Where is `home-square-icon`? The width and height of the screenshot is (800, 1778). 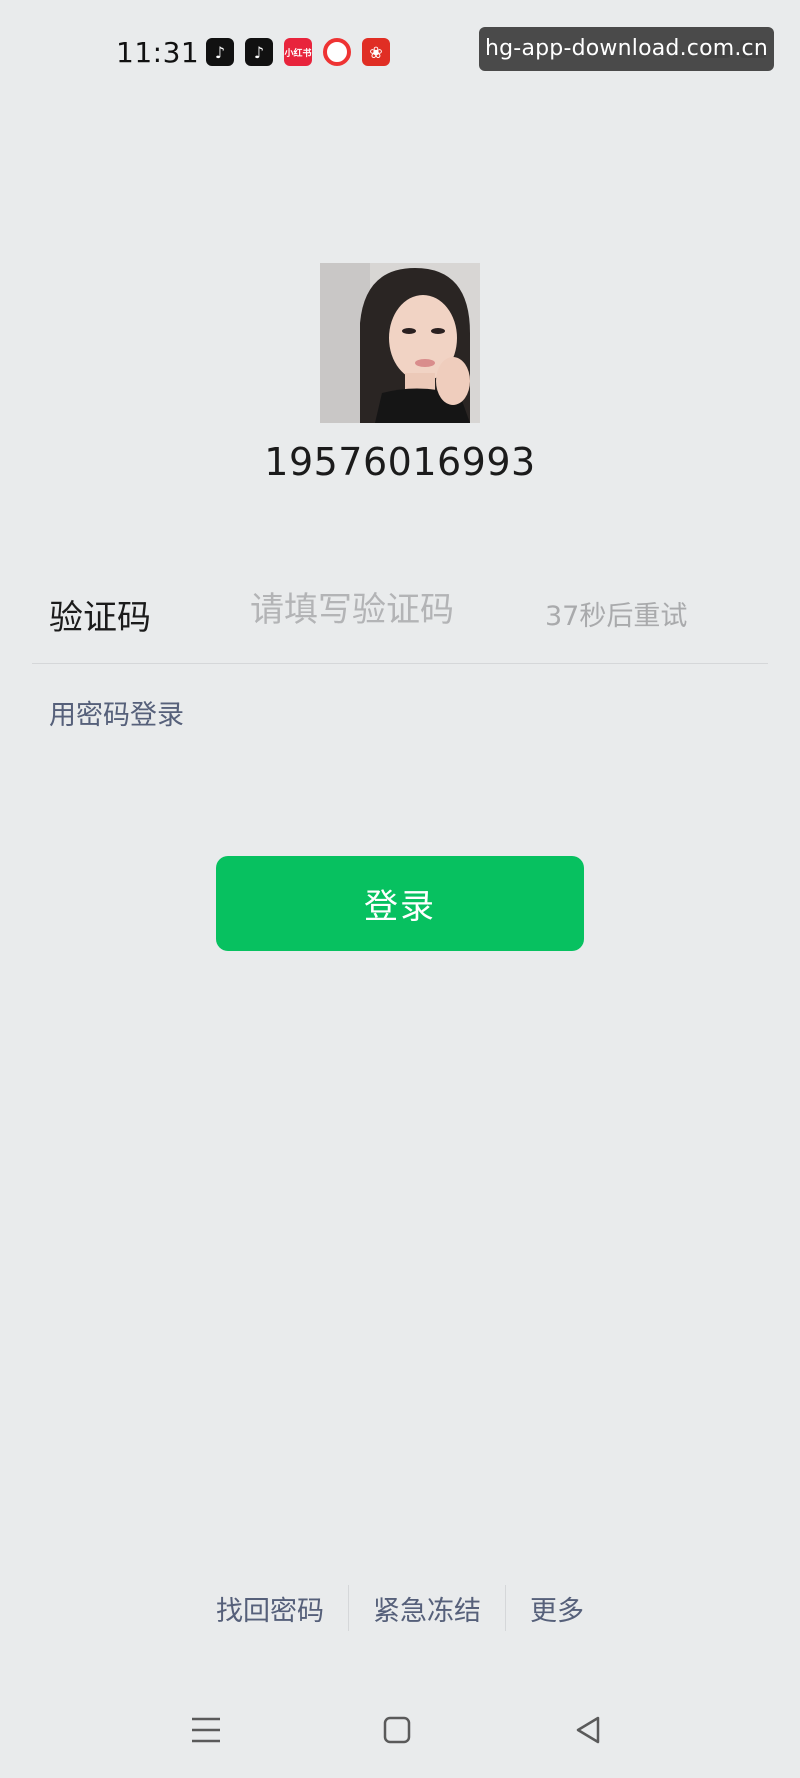
home-square-icon is located at coordinates (397, 1730).